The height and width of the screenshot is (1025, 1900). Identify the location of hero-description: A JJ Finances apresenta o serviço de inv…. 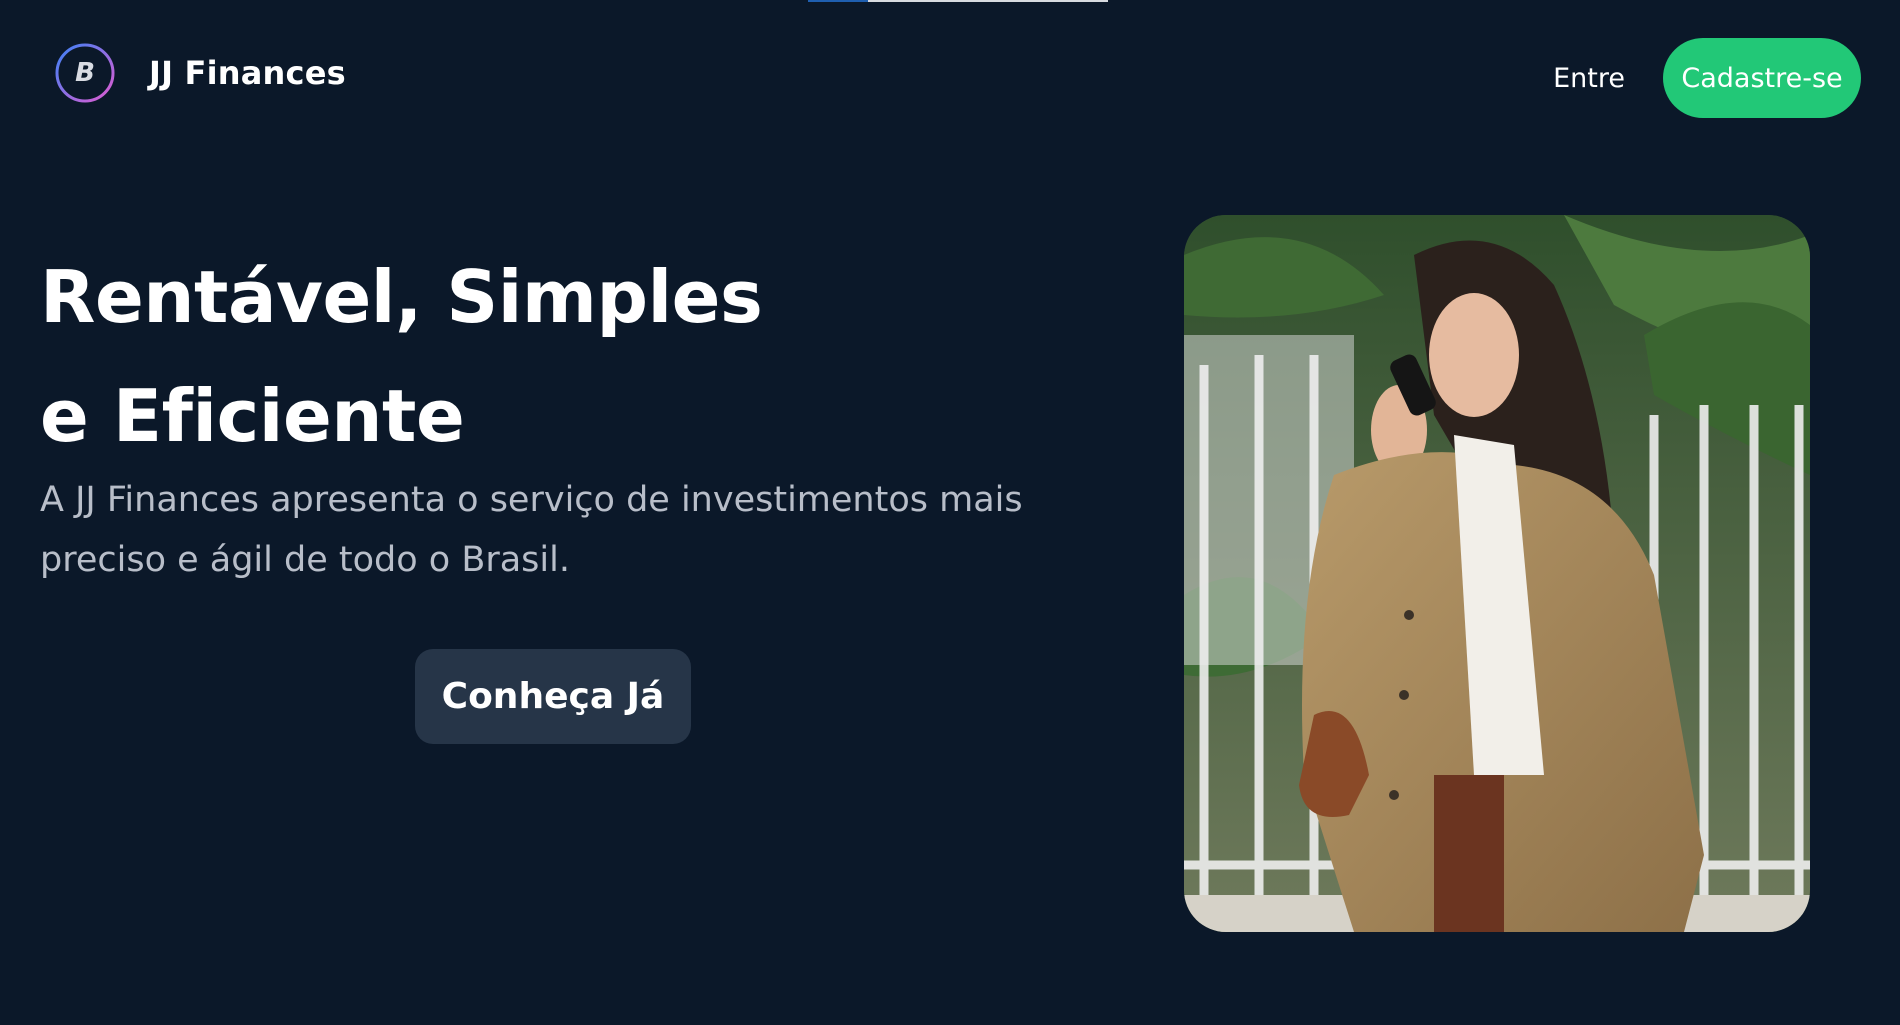
(531, 530).